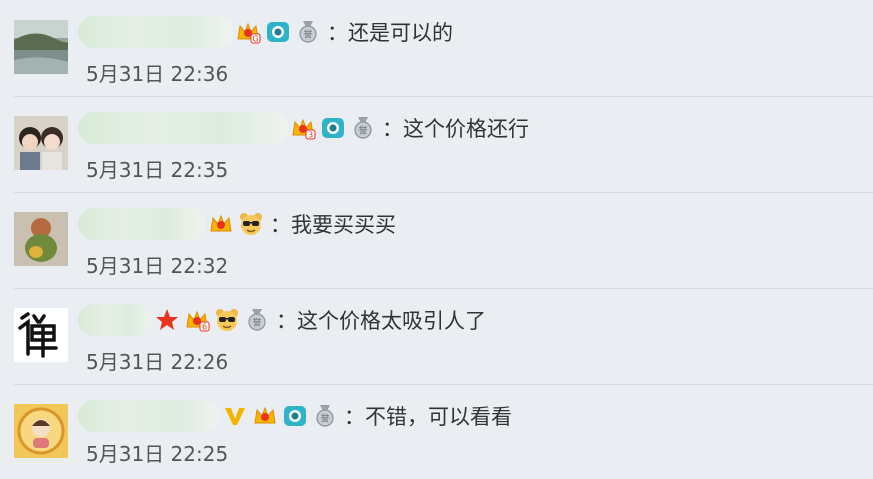  What do you see at coordinates (428, 417) in the screenshot?
I see `comment-text: ：不错，可以看看` at bounding box center [428, 417].